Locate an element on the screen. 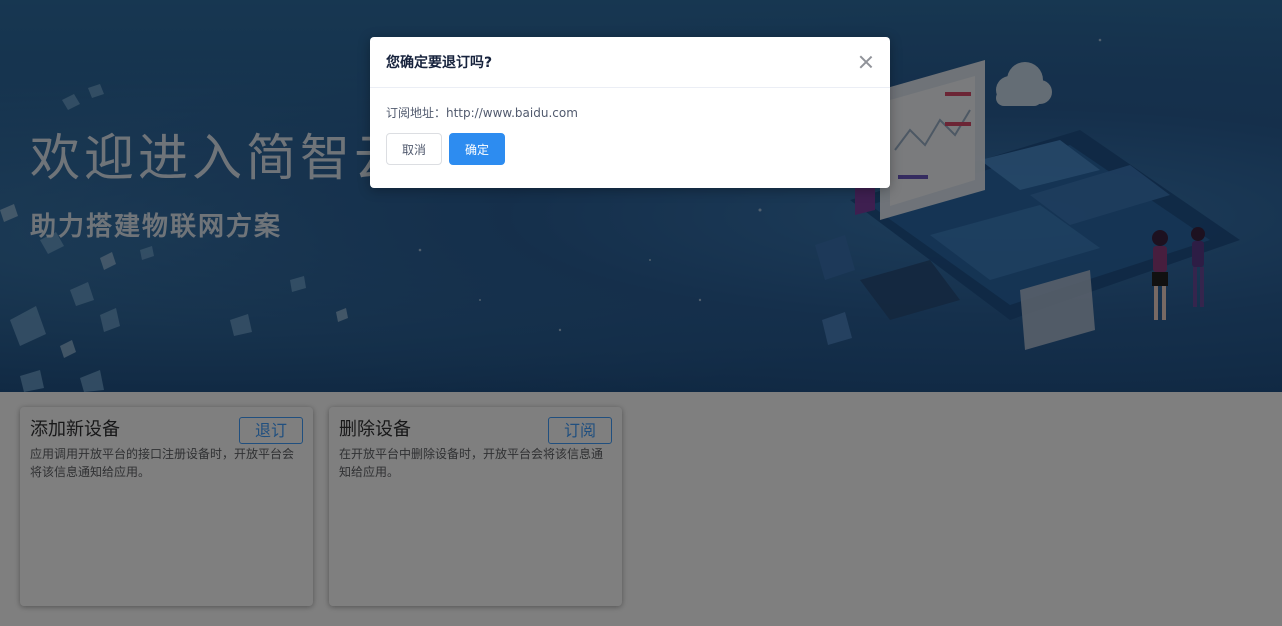 The height and width of the screenshot is (626, 1282). cancel-button: 取消 is located at coordinates (414, 149).